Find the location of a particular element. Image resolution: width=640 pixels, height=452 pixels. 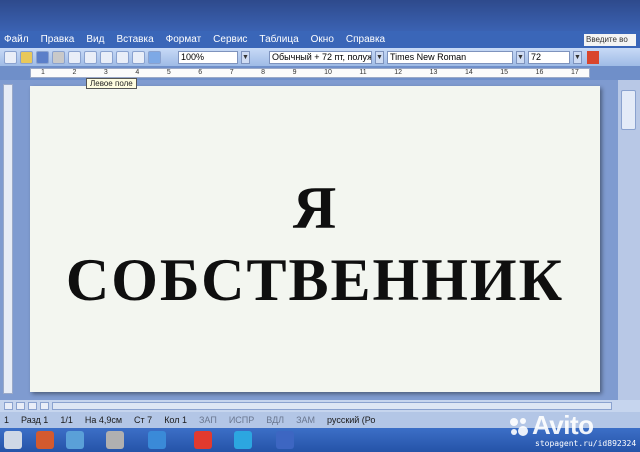

zoom-dropdown-icon: ▼ is located at coordinates (245, 57).